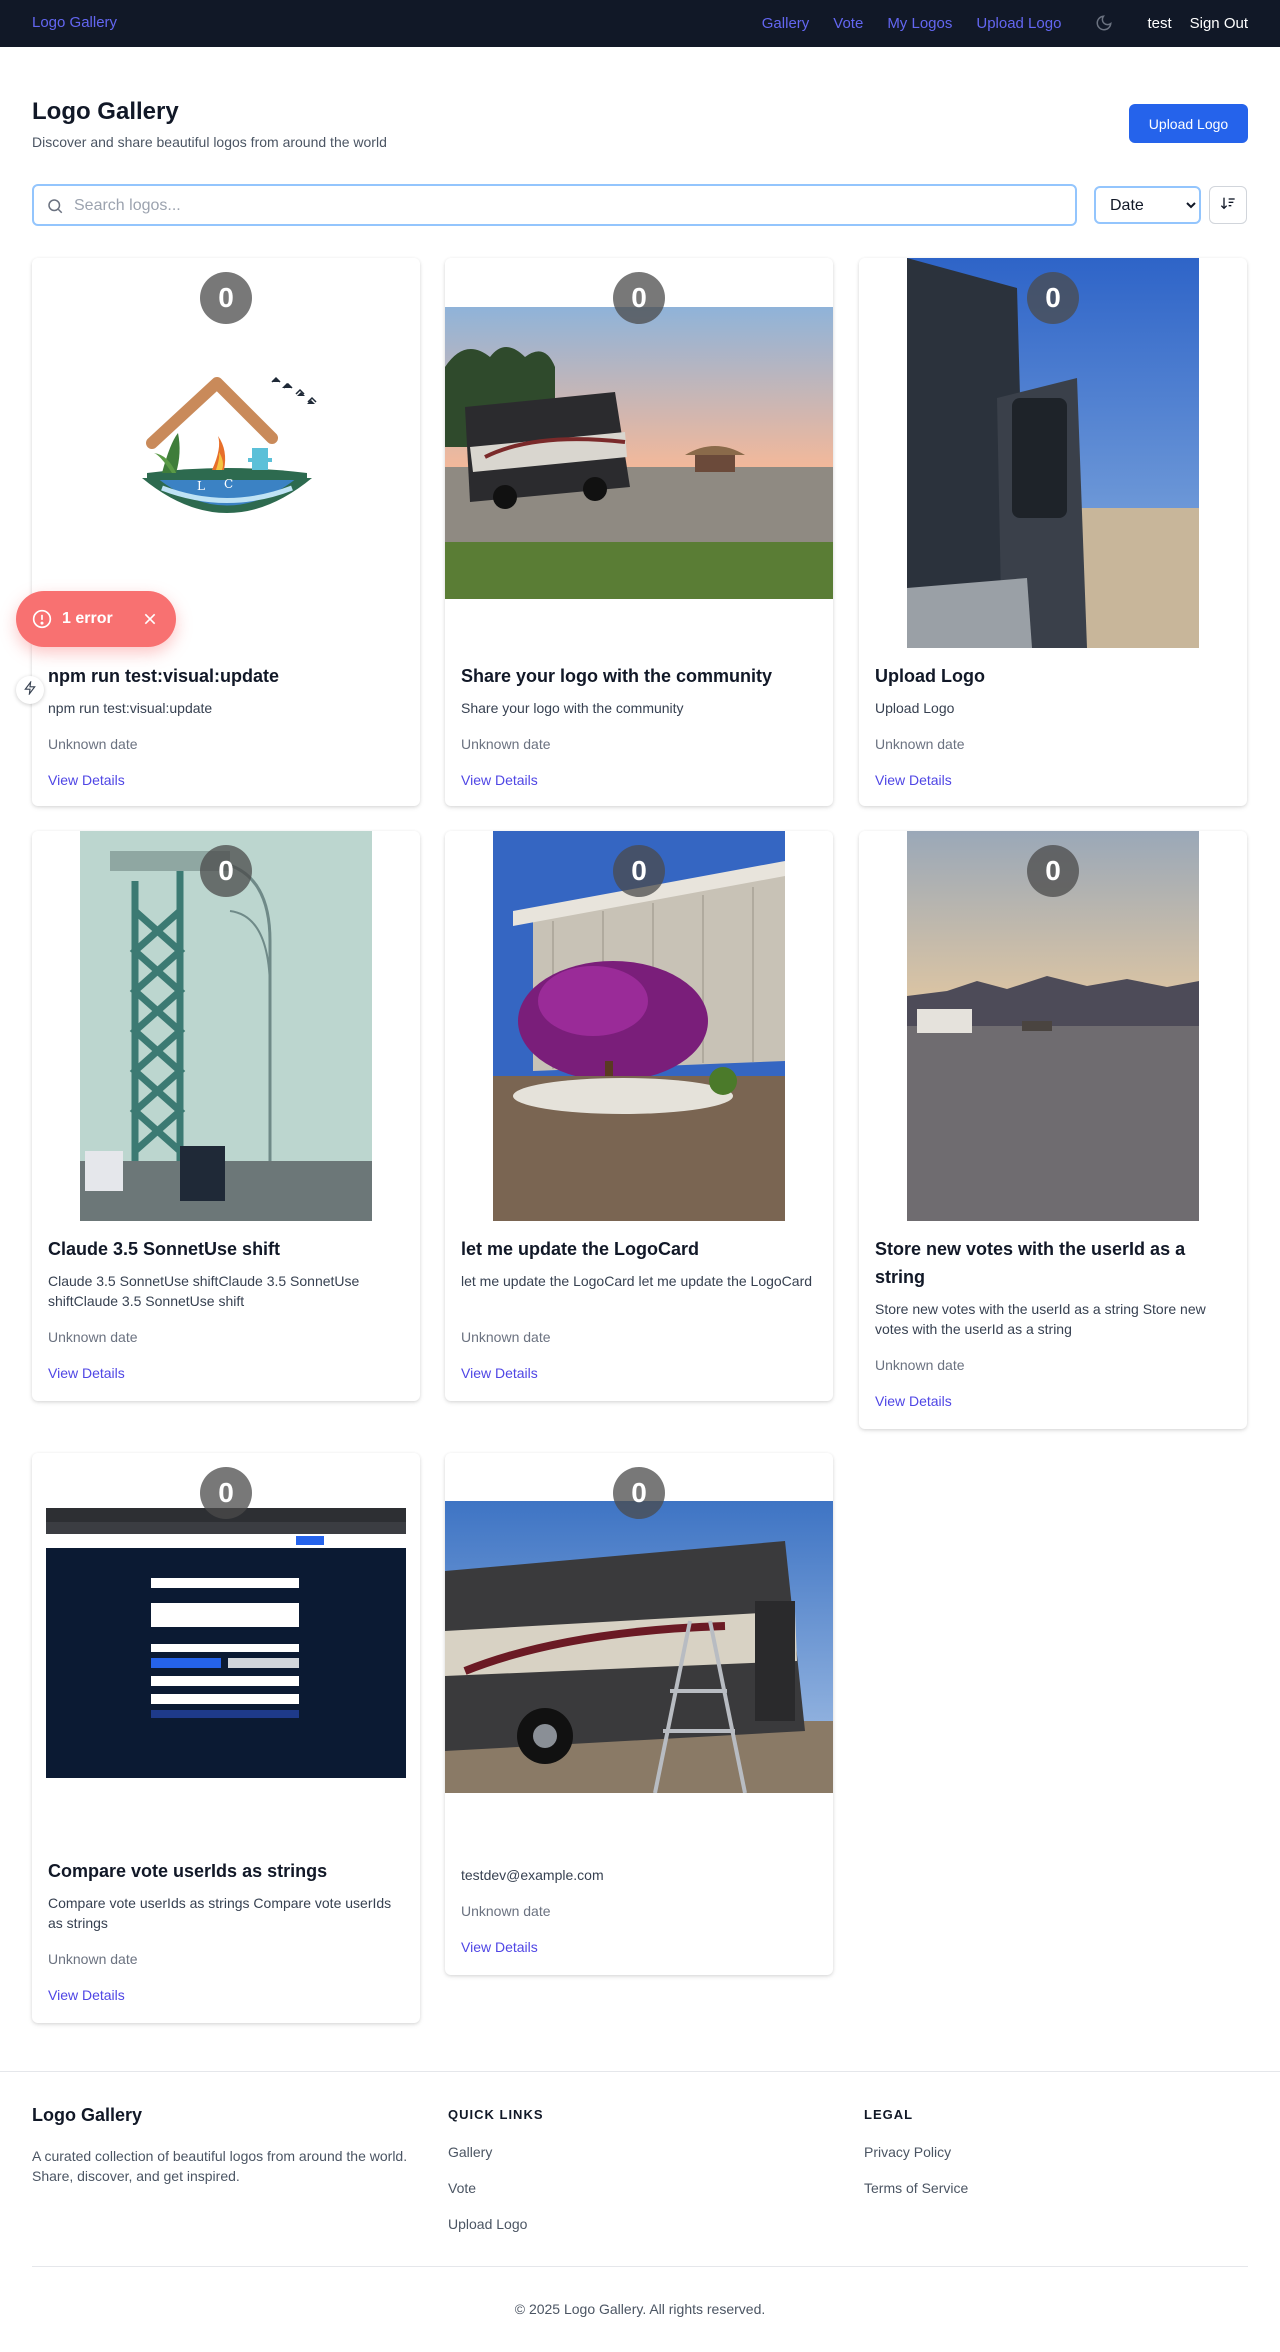  I want to click on sort-direction-button, so click(1228, 205).